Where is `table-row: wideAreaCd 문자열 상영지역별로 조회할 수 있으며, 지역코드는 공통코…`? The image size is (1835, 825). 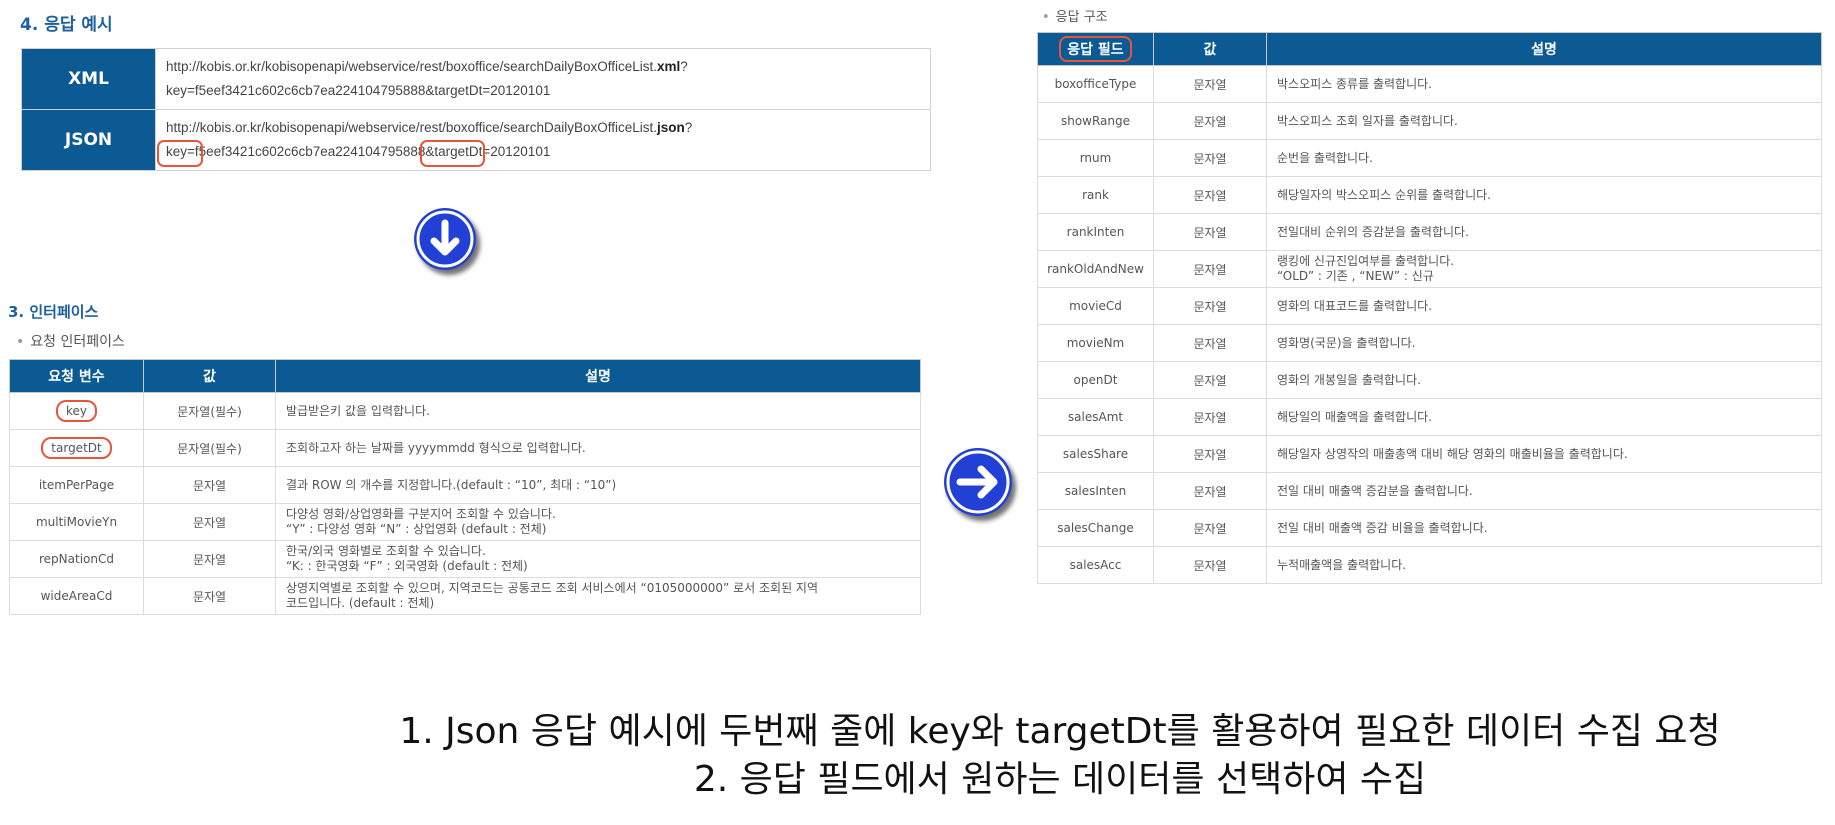
table-row: wideAreaCd 문자열 상영지역별로 조회할 수 있으며, 지역코드는 공통코… is located at coordinates (465, 596).